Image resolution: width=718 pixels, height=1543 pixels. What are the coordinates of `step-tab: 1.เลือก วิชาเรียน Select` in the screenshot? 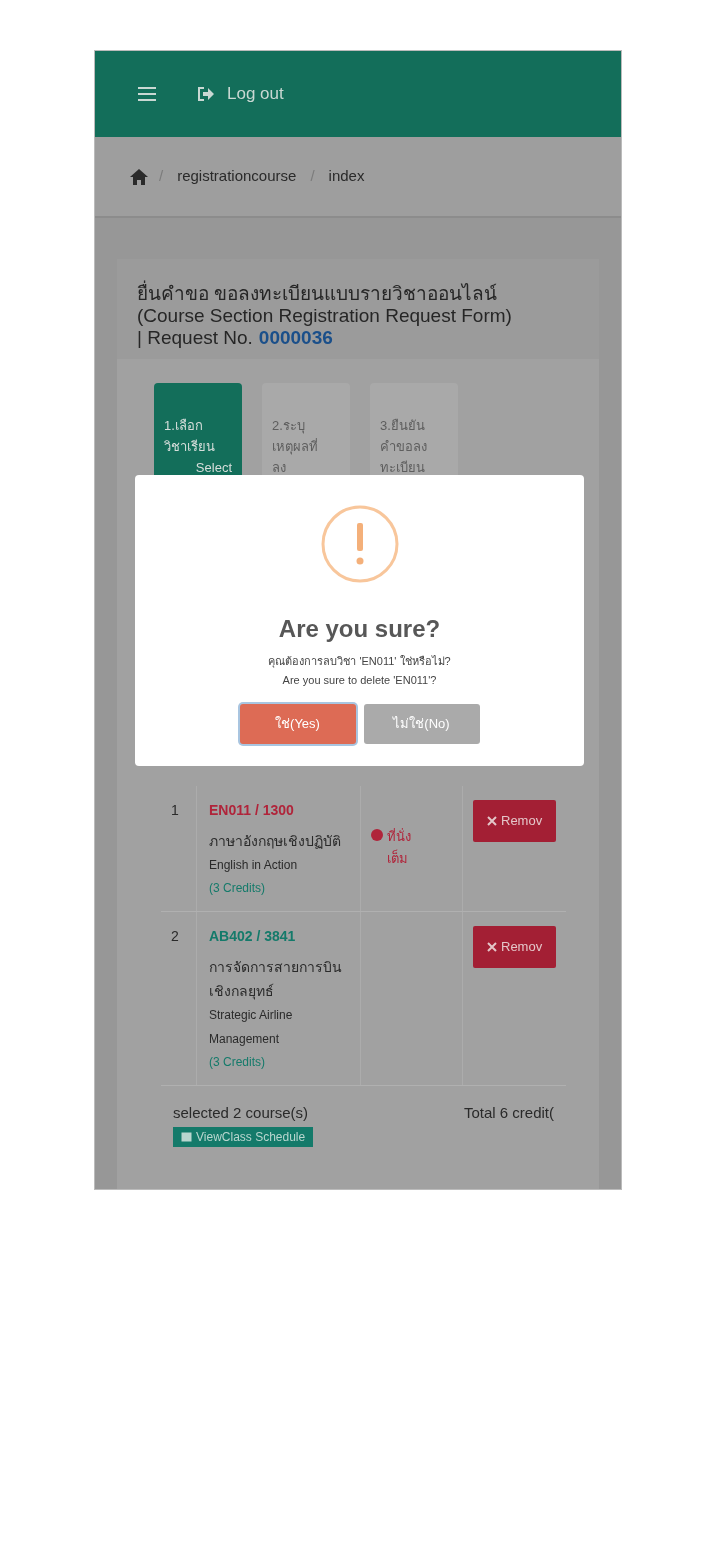 It's located at (198, 429).